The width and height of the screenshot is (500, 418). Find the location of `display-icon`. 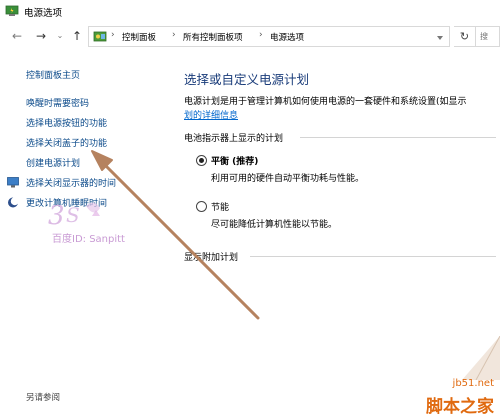

display-icon is located at coordinates (13, 182).